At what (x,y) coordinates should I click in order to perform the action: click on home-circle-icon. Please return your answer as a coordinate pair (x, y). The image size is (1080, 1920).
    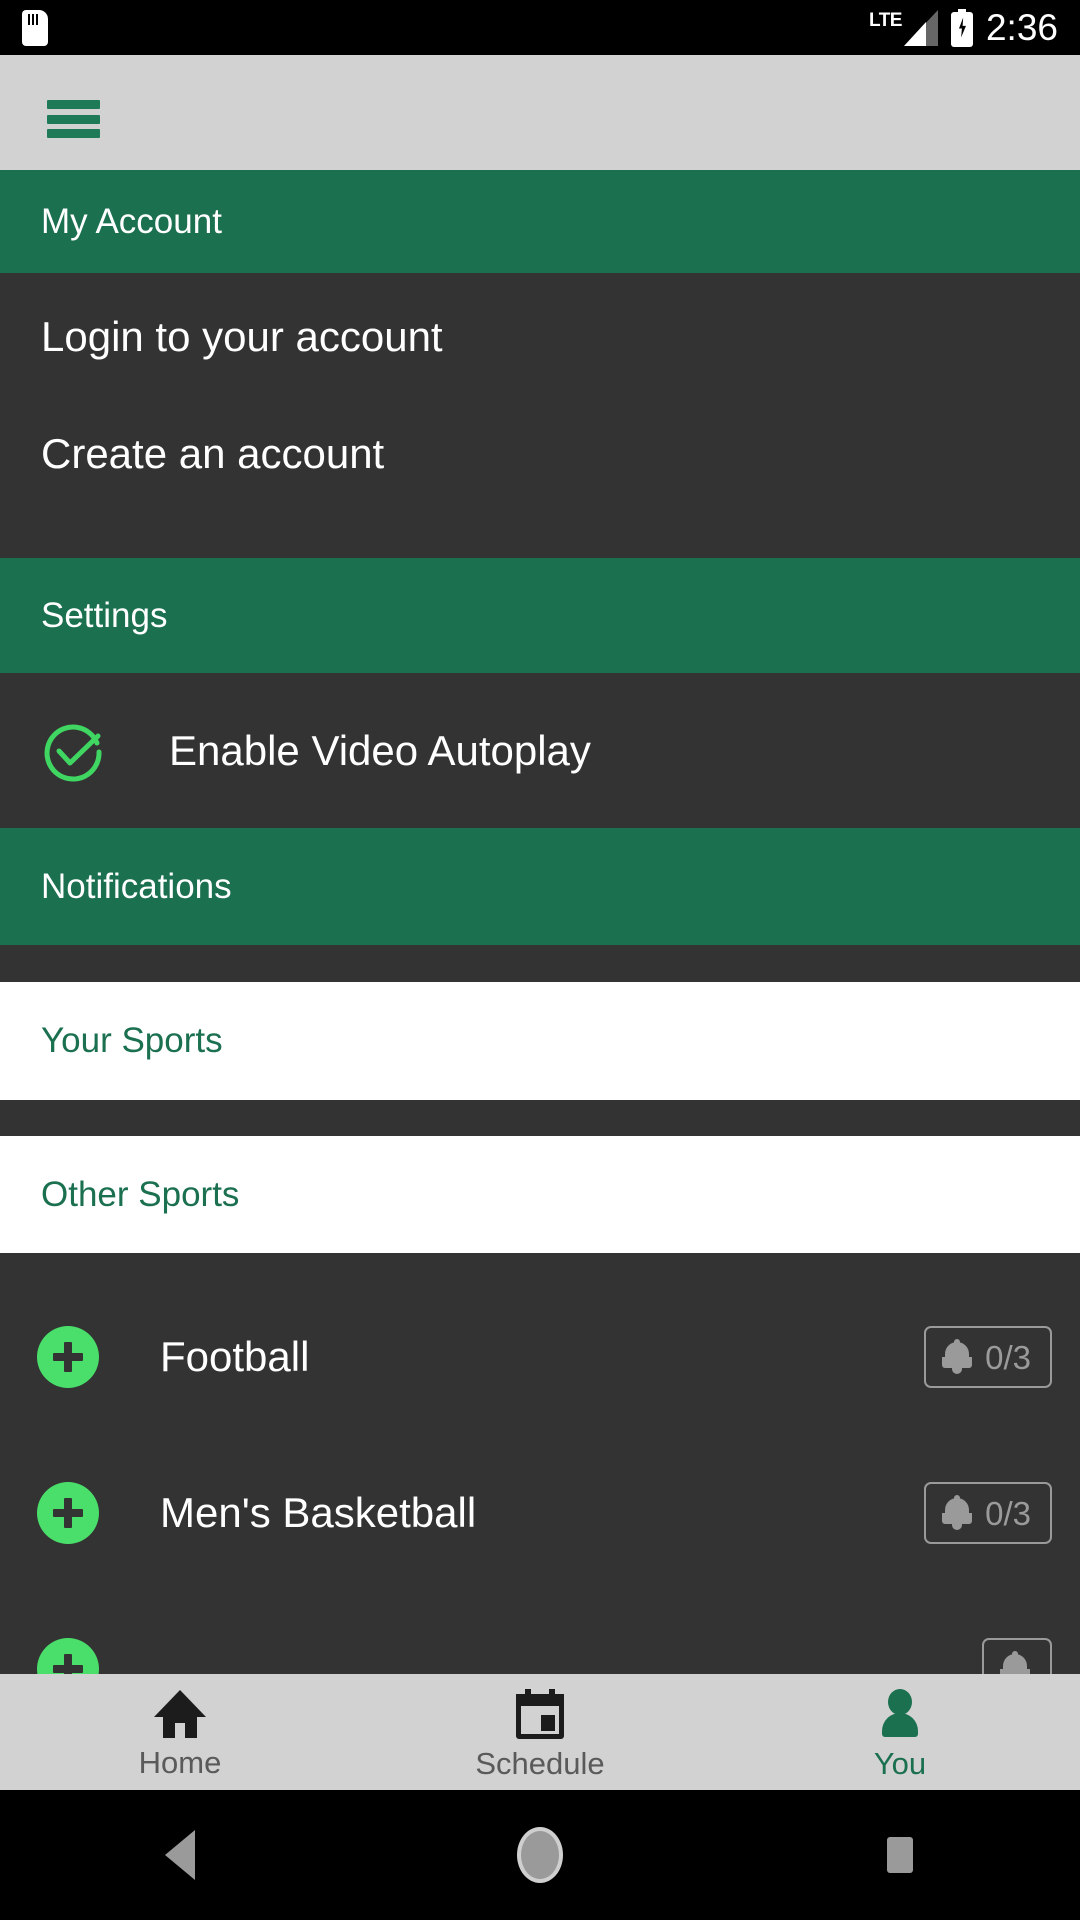
    Looking at the image, I should click on (540, 1855).